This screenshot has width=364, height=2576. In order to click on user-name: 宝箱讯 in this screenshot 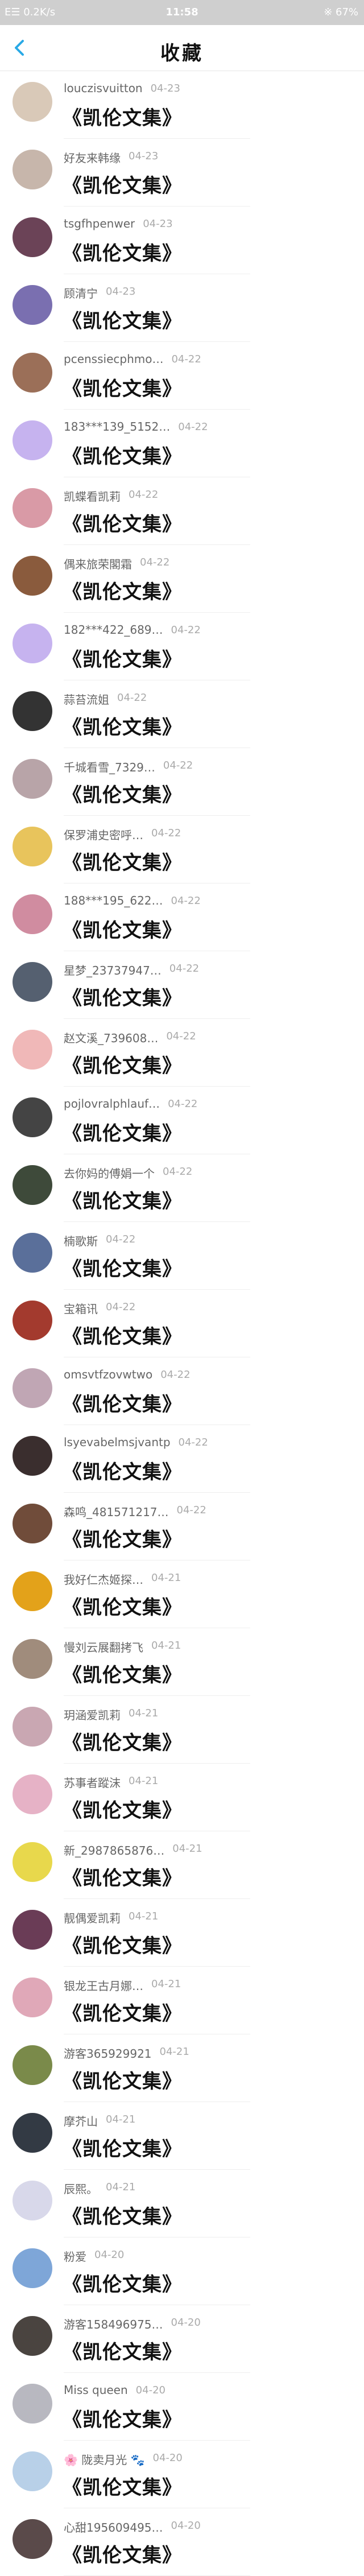, I will do `click(81, 1308)`.